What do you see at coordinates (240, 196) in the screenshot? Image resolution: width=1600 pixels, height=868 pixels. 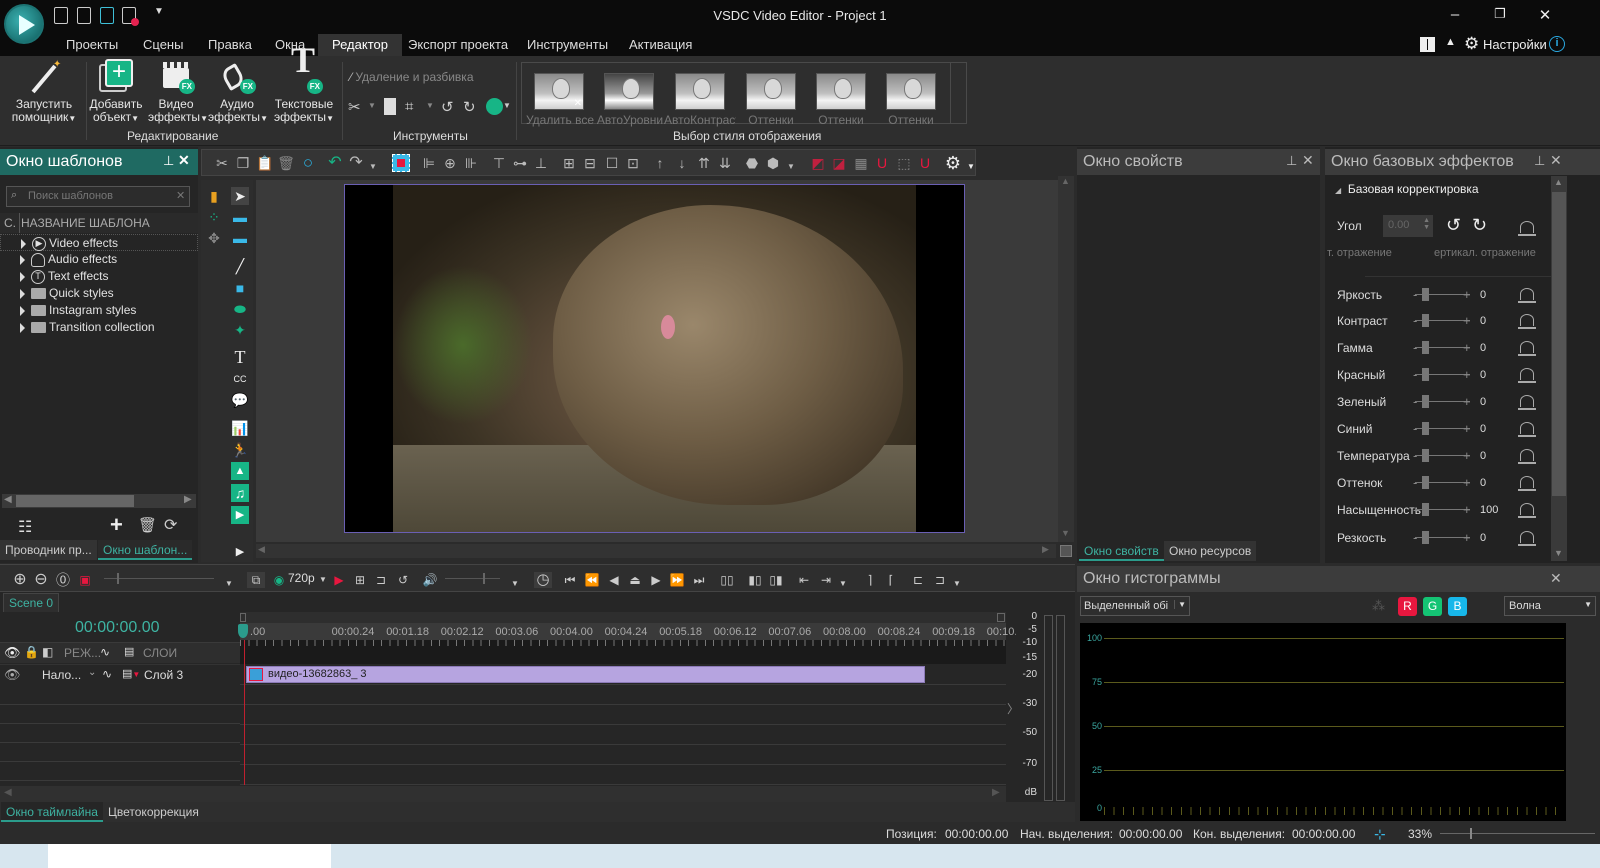 I see `pointer-tool-icon: ➤` at bounding box center [240, 196].